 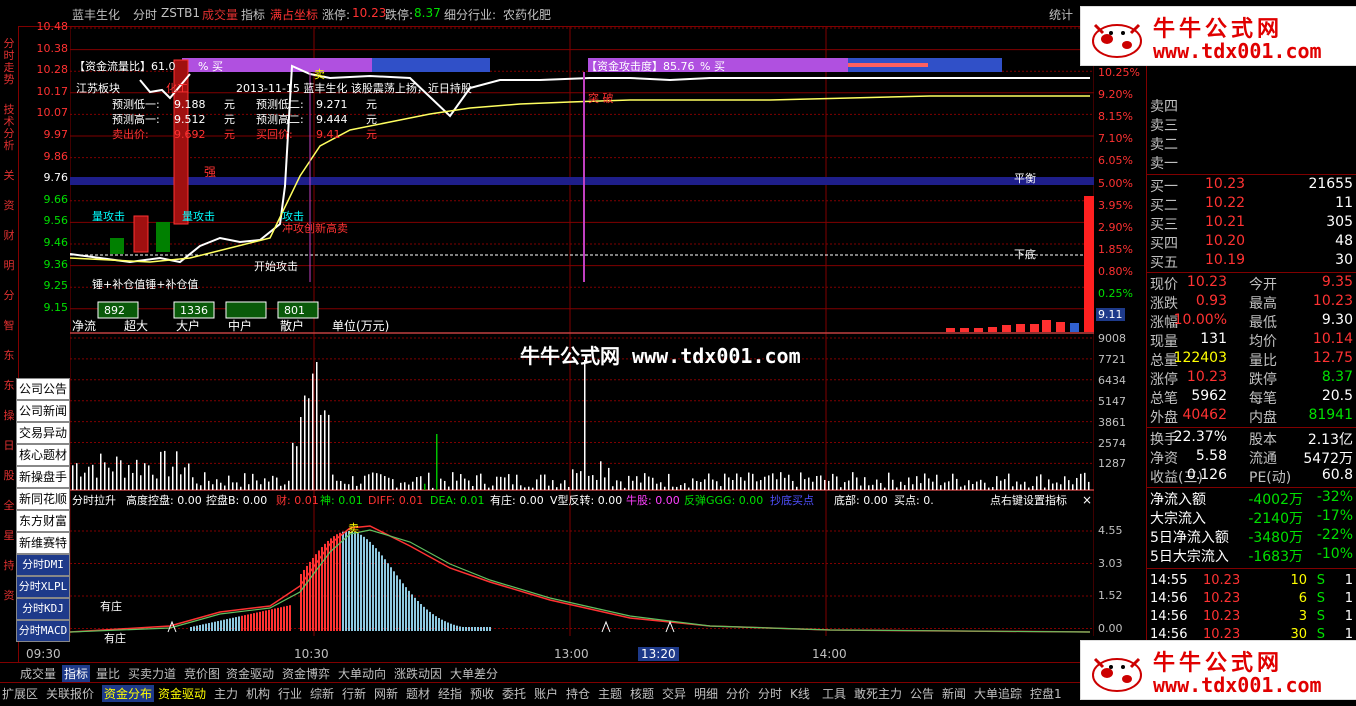 What do you see at coordinates (43, 565) in the screenshot?
I see `menu-item: 分时DMI` at bounding box center [43, 565].